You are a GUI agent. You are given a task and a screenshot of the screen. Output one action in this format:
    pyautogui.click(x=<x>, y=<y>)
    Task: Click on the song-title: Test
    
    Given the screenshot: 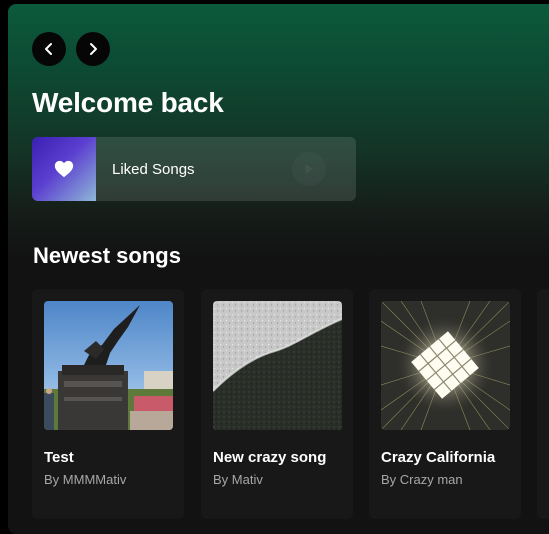 What is the action you would take?
    pyautogui.click(x=59, y=457)
    